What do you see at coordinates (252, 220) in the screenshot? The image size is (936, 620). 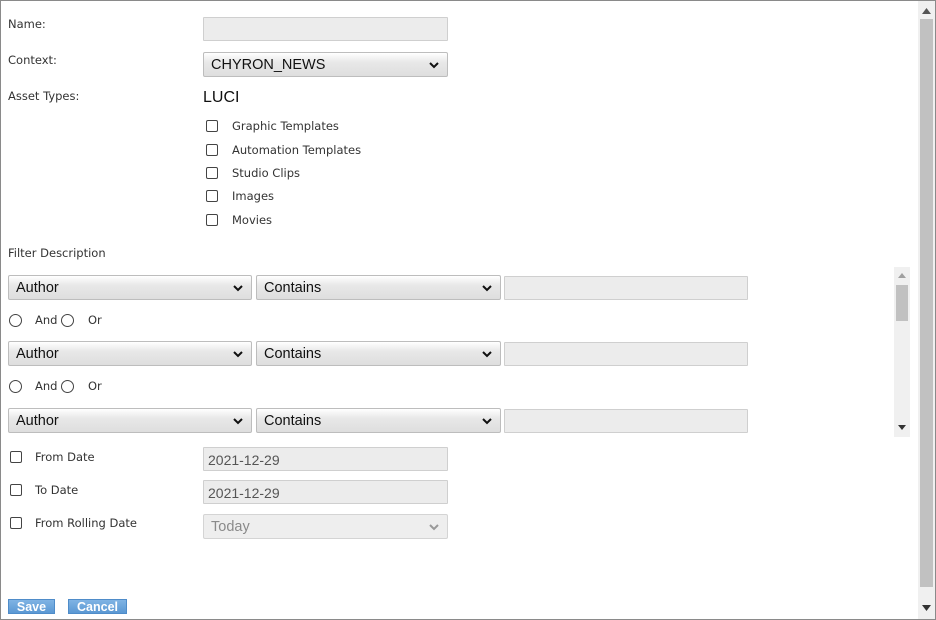 I see `movies-label: Movies` at bounding box center [252, 220].